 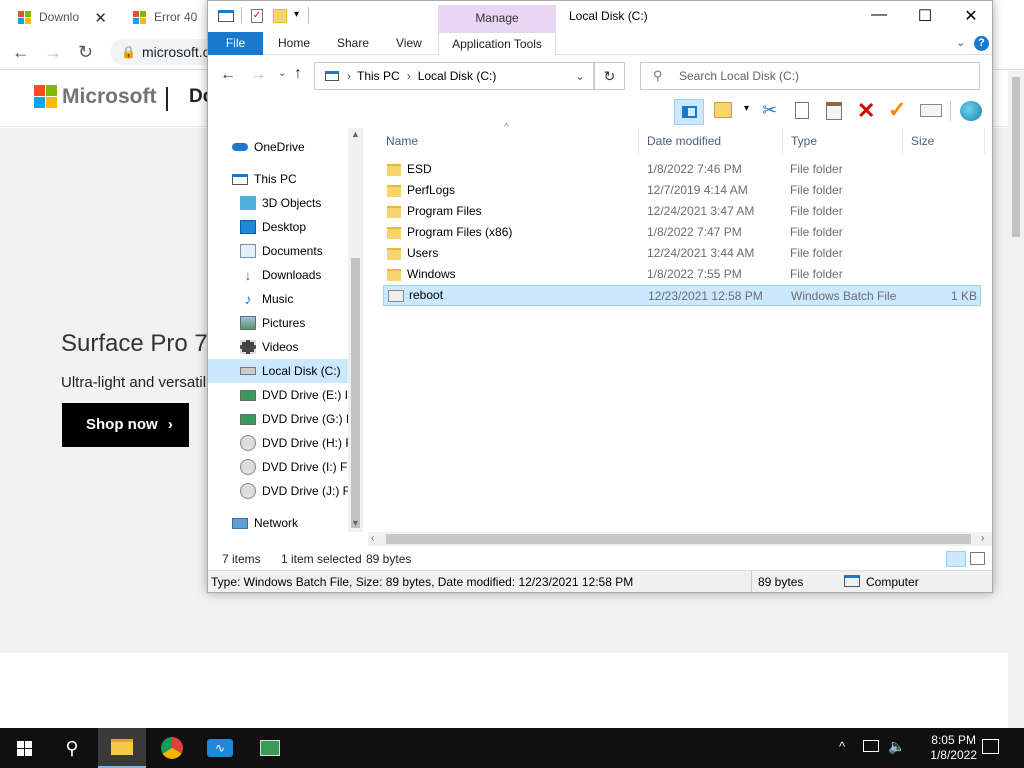 What do you see at coordinates (257, 16) in the screenshot?
I see `properties-icon: ✓` at bounding box center [257, 16].